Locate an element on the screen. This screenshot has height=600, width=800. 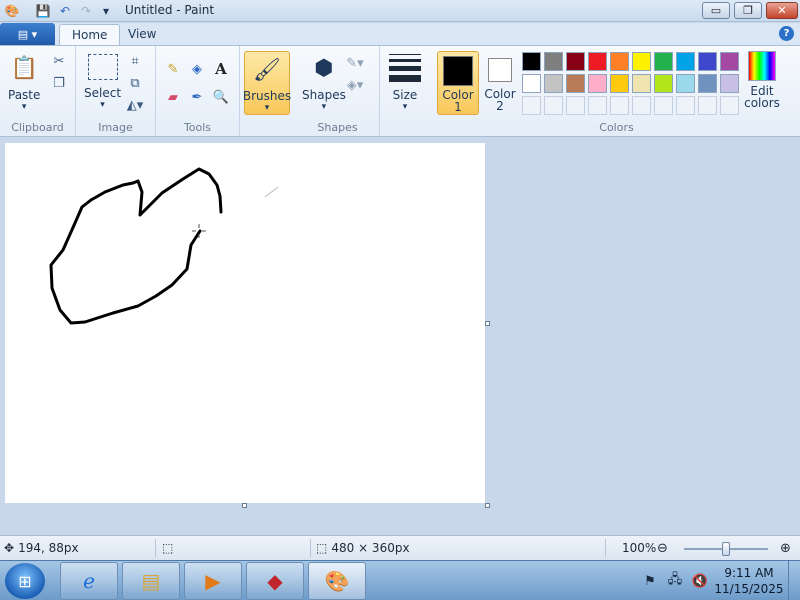
close-button: ✕ is located at coordinates (782, 10).